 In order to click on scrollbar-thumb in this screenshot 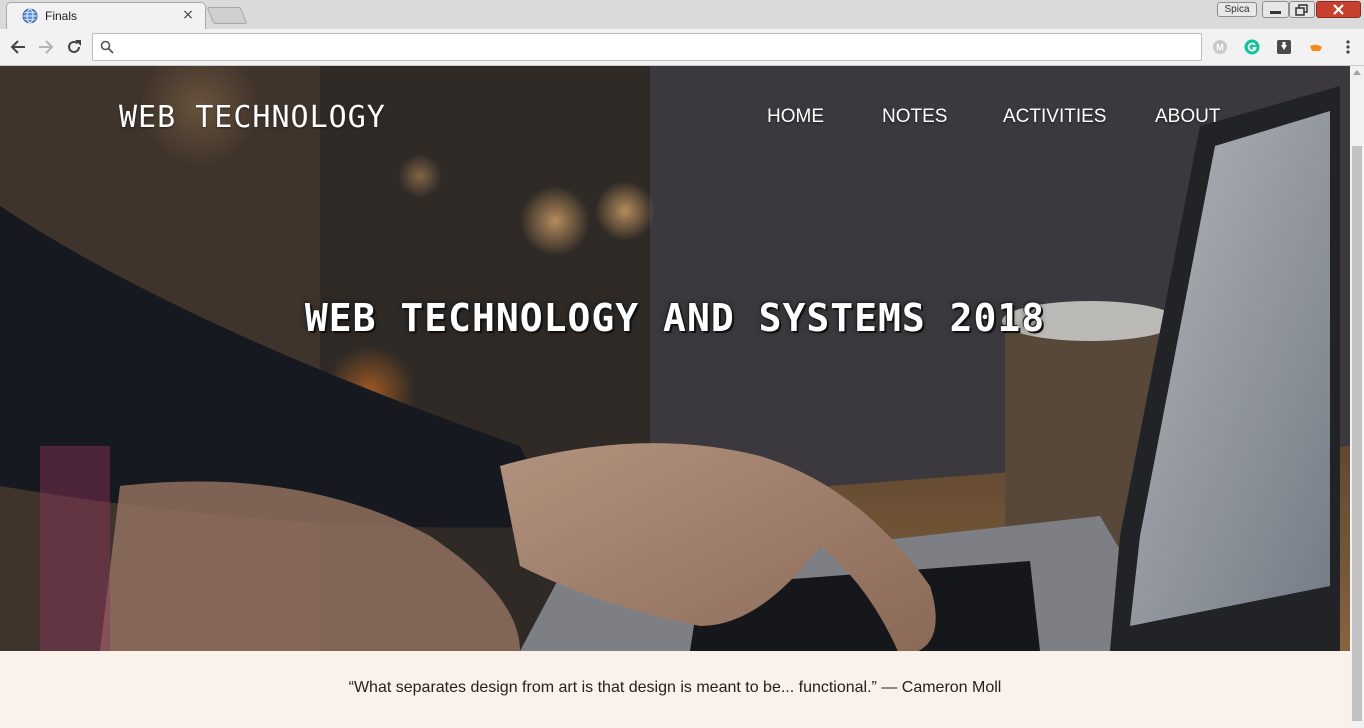, I will do `click(1357, 433)`.